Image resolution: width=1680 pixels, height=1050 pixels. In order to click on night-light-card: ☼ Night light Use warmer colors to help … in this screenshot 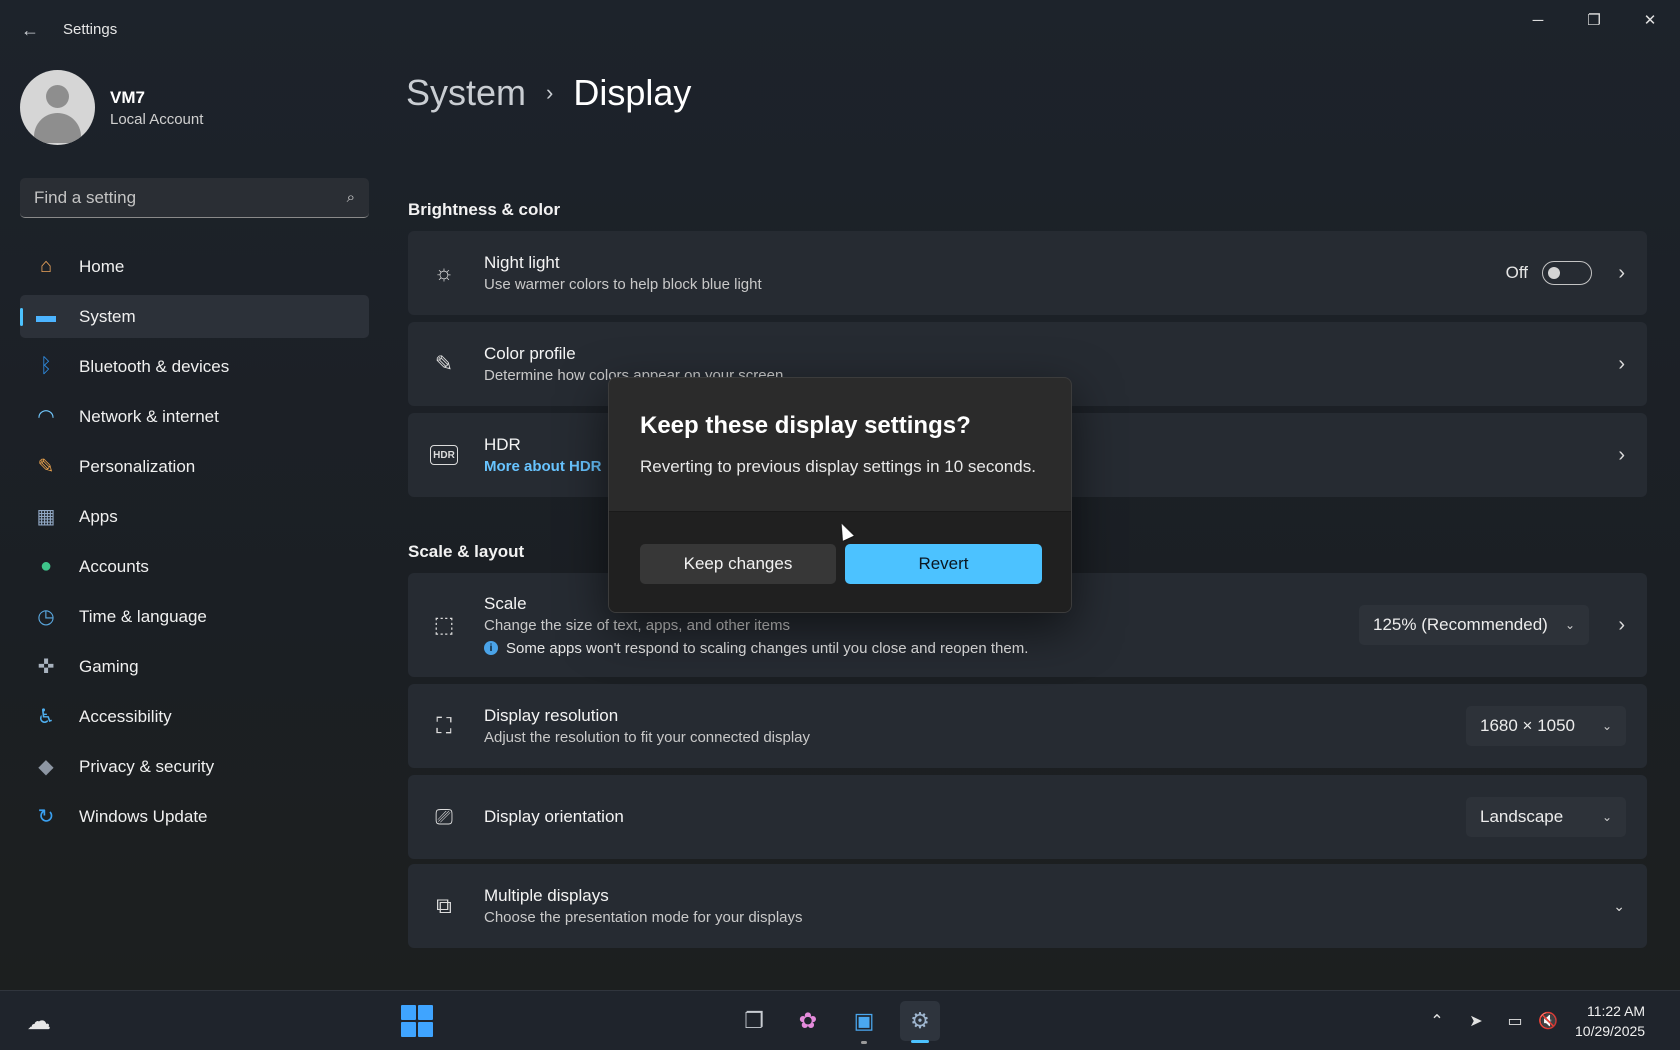, I will do `click(1027, 273)`.